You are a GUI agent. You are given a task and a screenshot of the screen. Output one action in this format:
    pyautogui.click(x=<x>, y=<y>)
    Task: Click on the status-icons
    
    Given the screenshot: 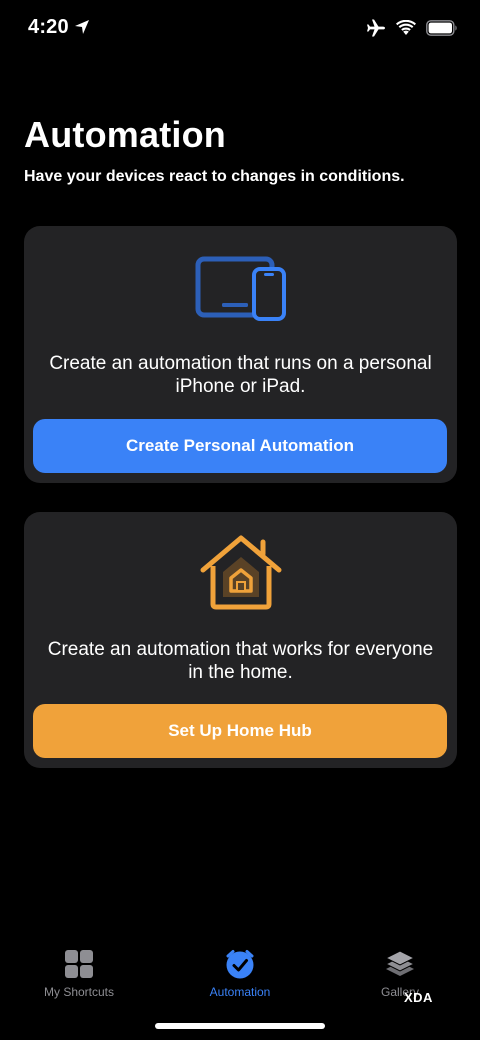 What is the action you would take?
    pyautogui.click(x=412, y=28)
    